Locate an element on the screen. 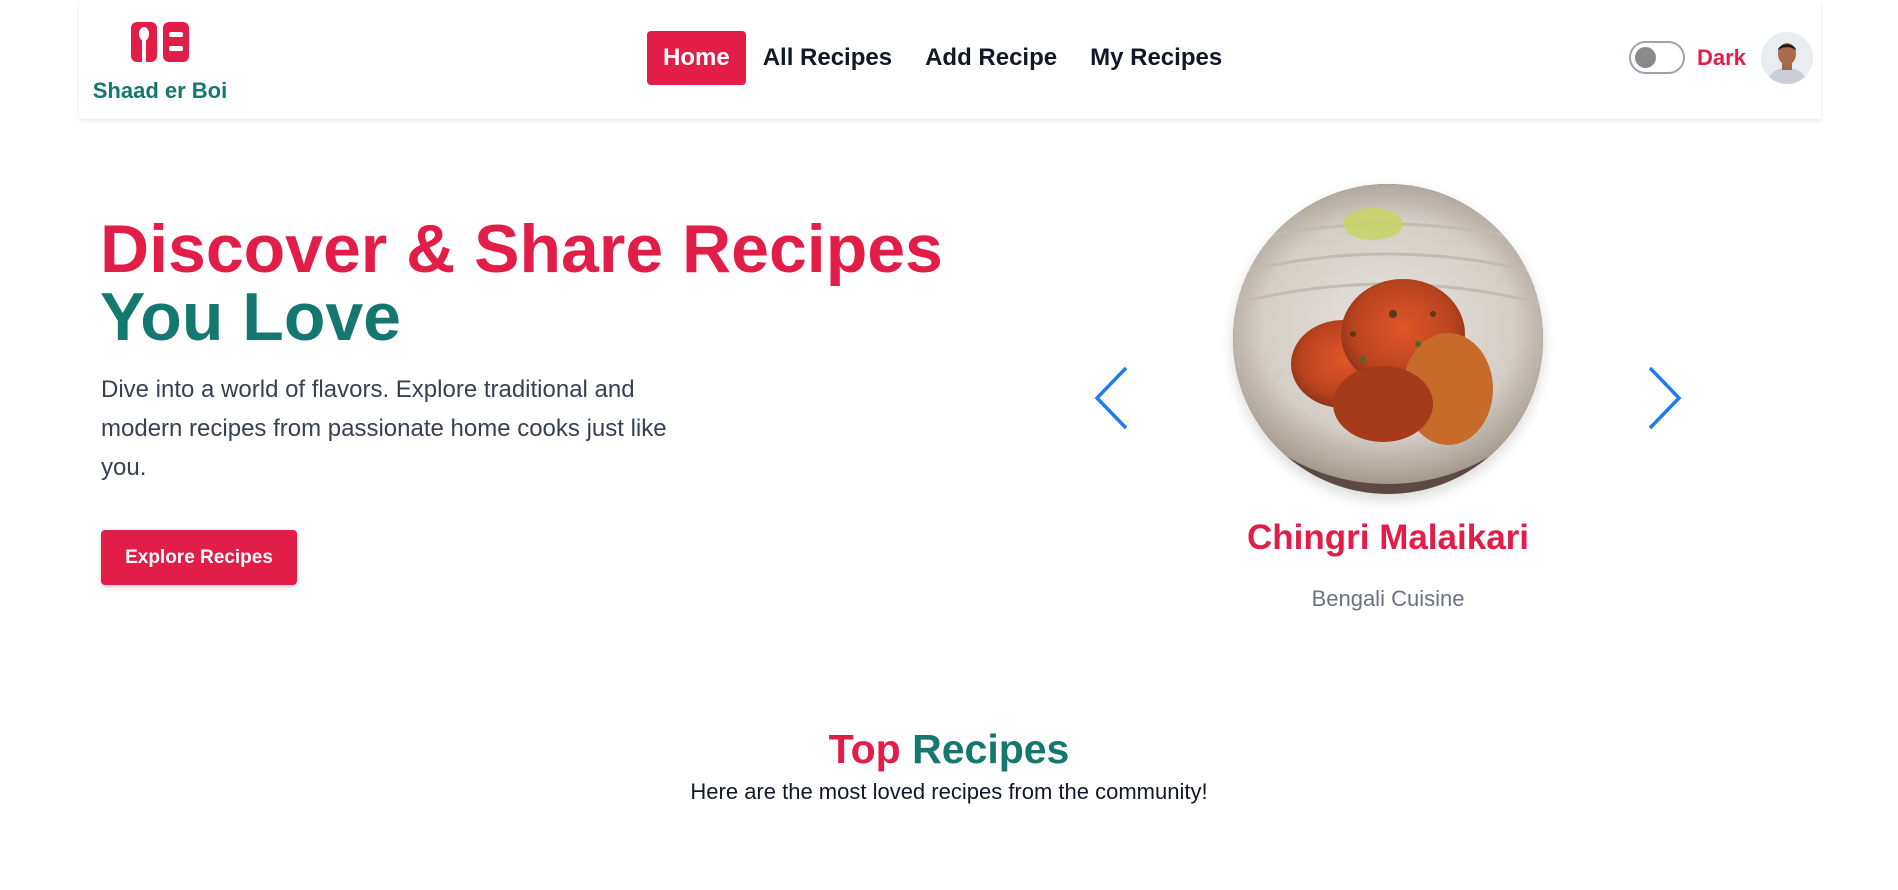 This screenshot has height=890, width=1898. hero-title-line2: You Love is located at coordinates (250, 317).